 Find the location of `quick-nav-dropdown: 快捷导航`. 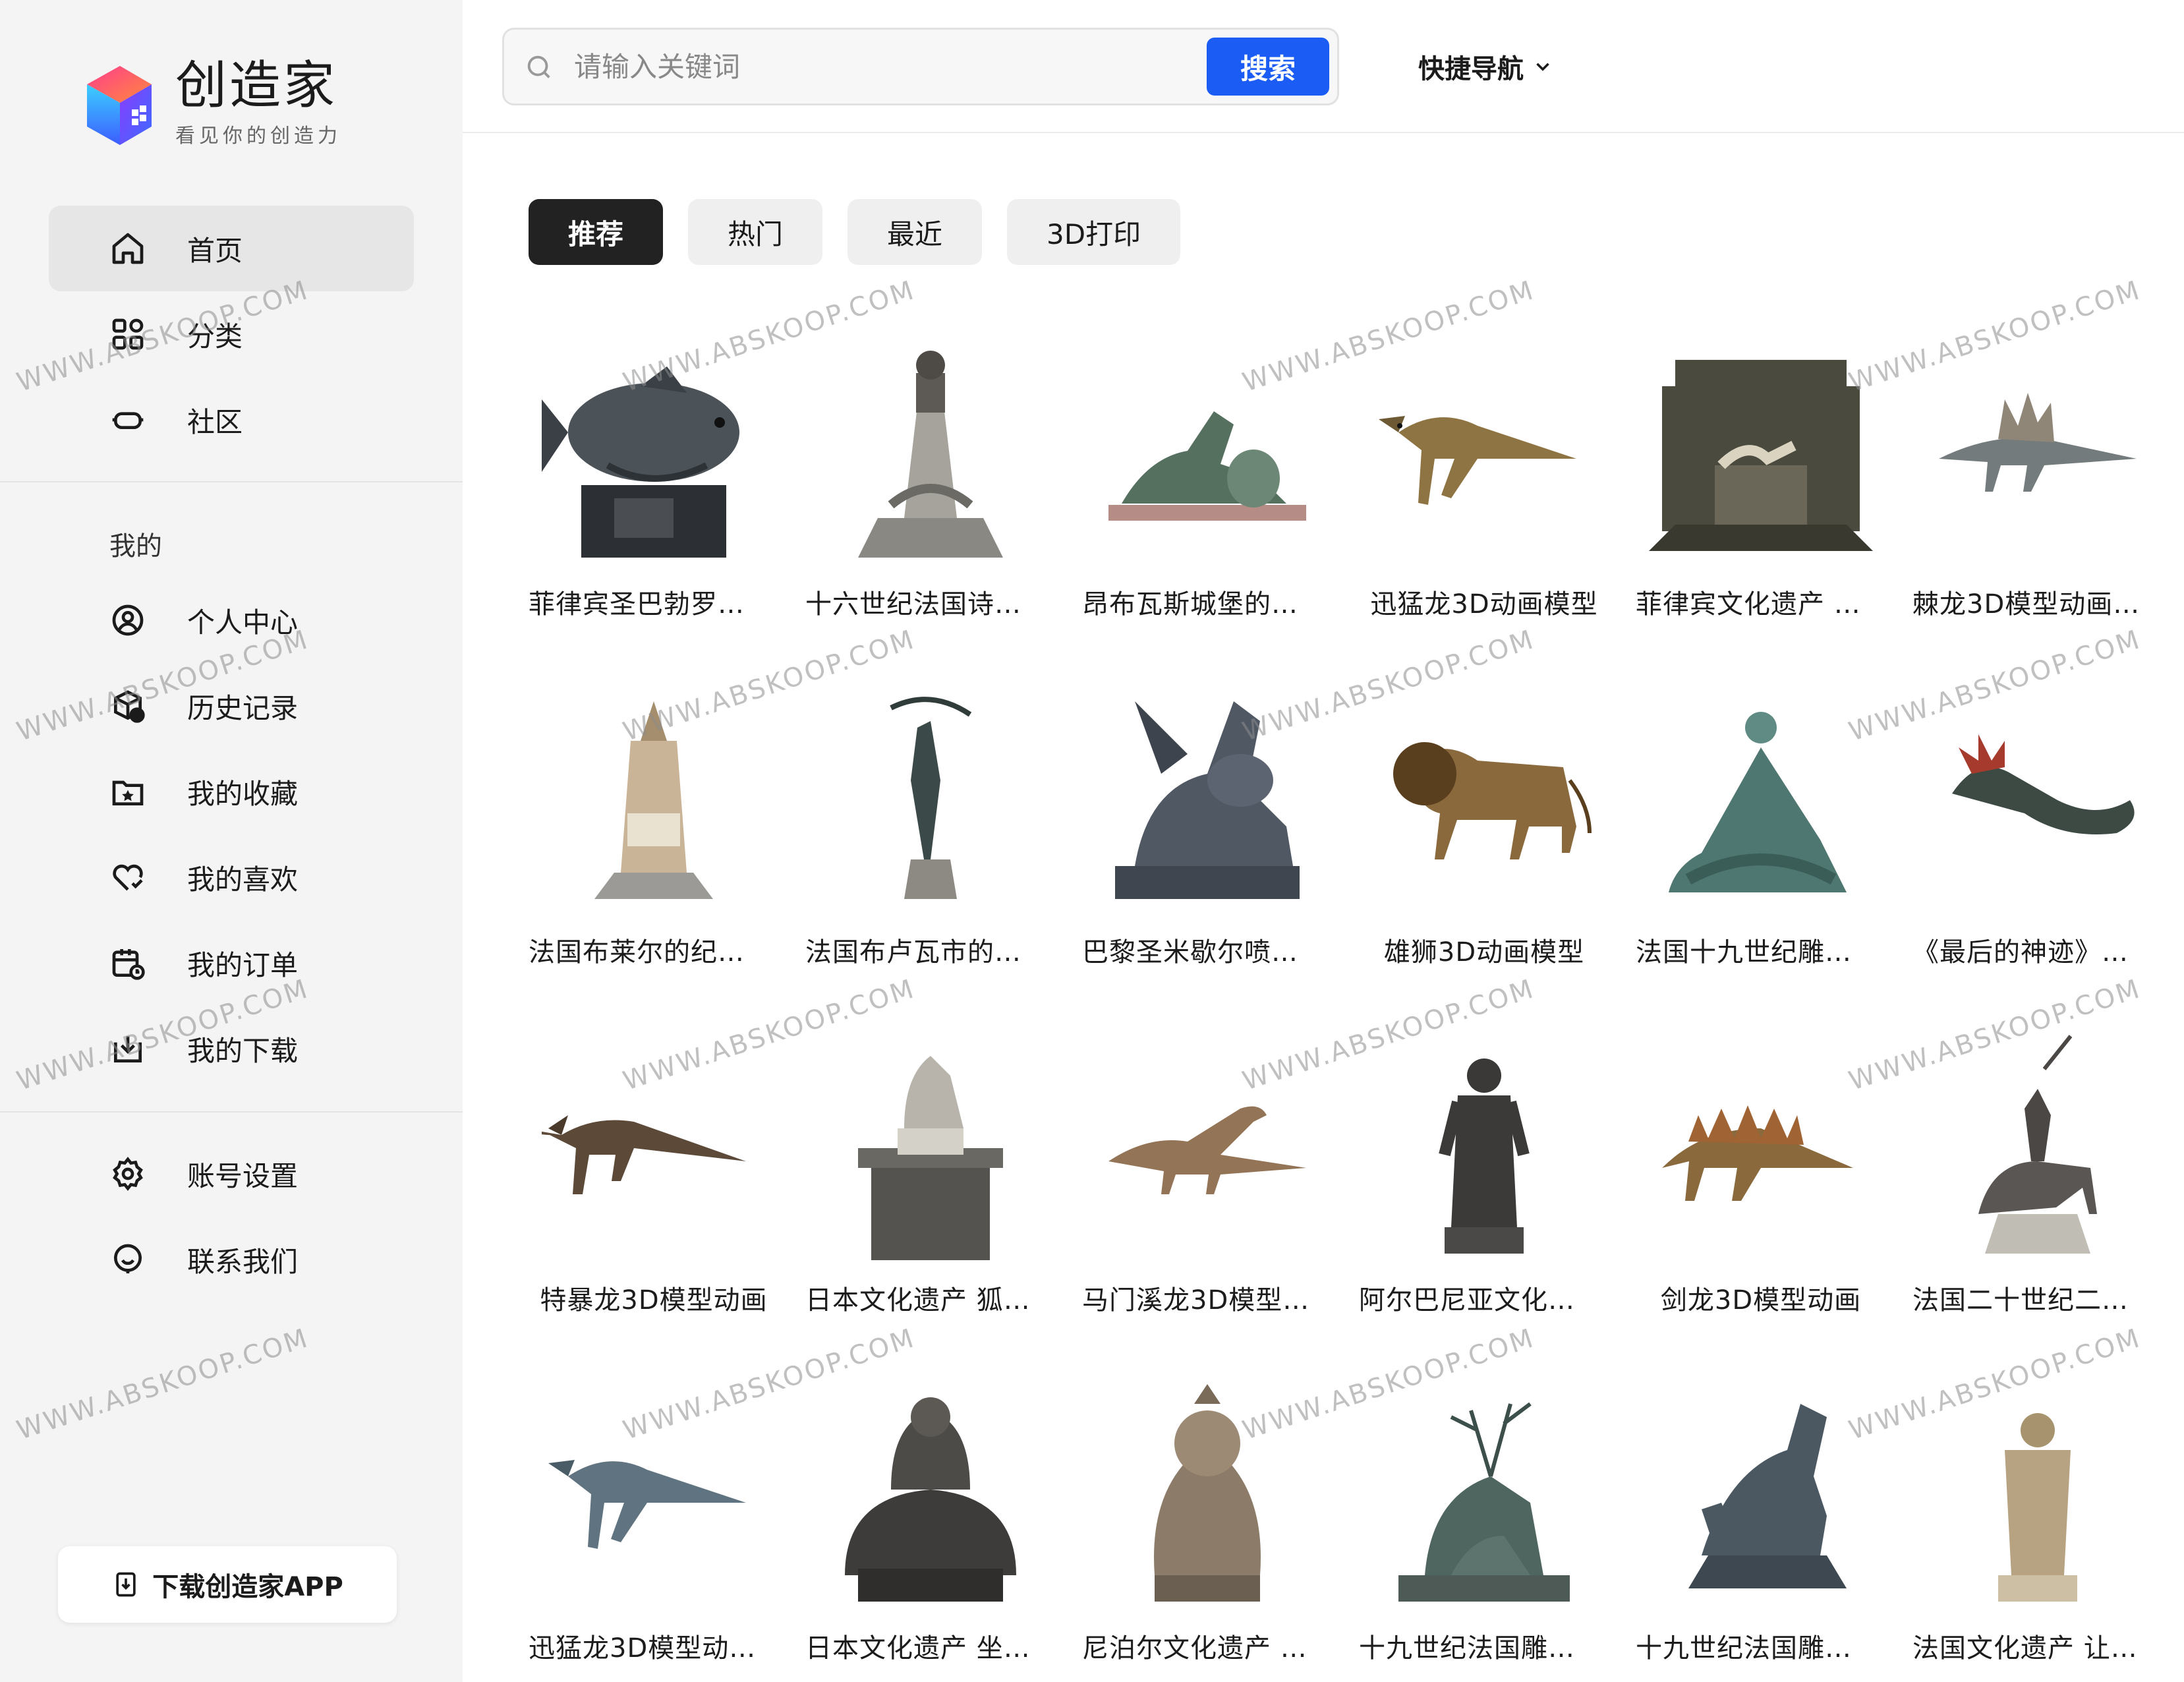

quick-nav-dropdown: 快捷导航 is located at coordinates (1486, 66).